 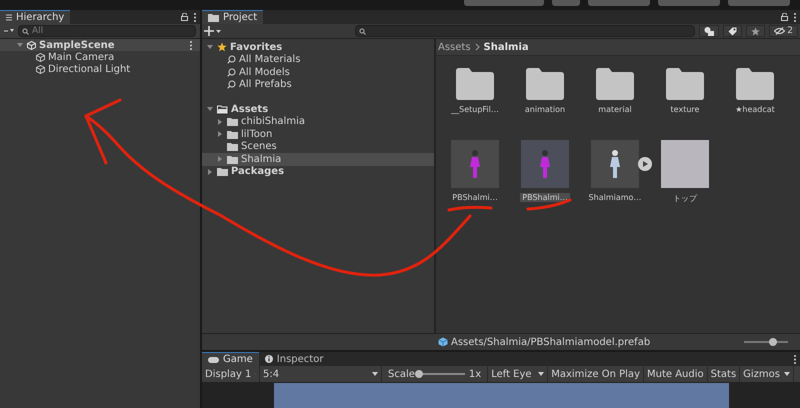 I want to click on image-thumbnail, so click(x=685, y=164).